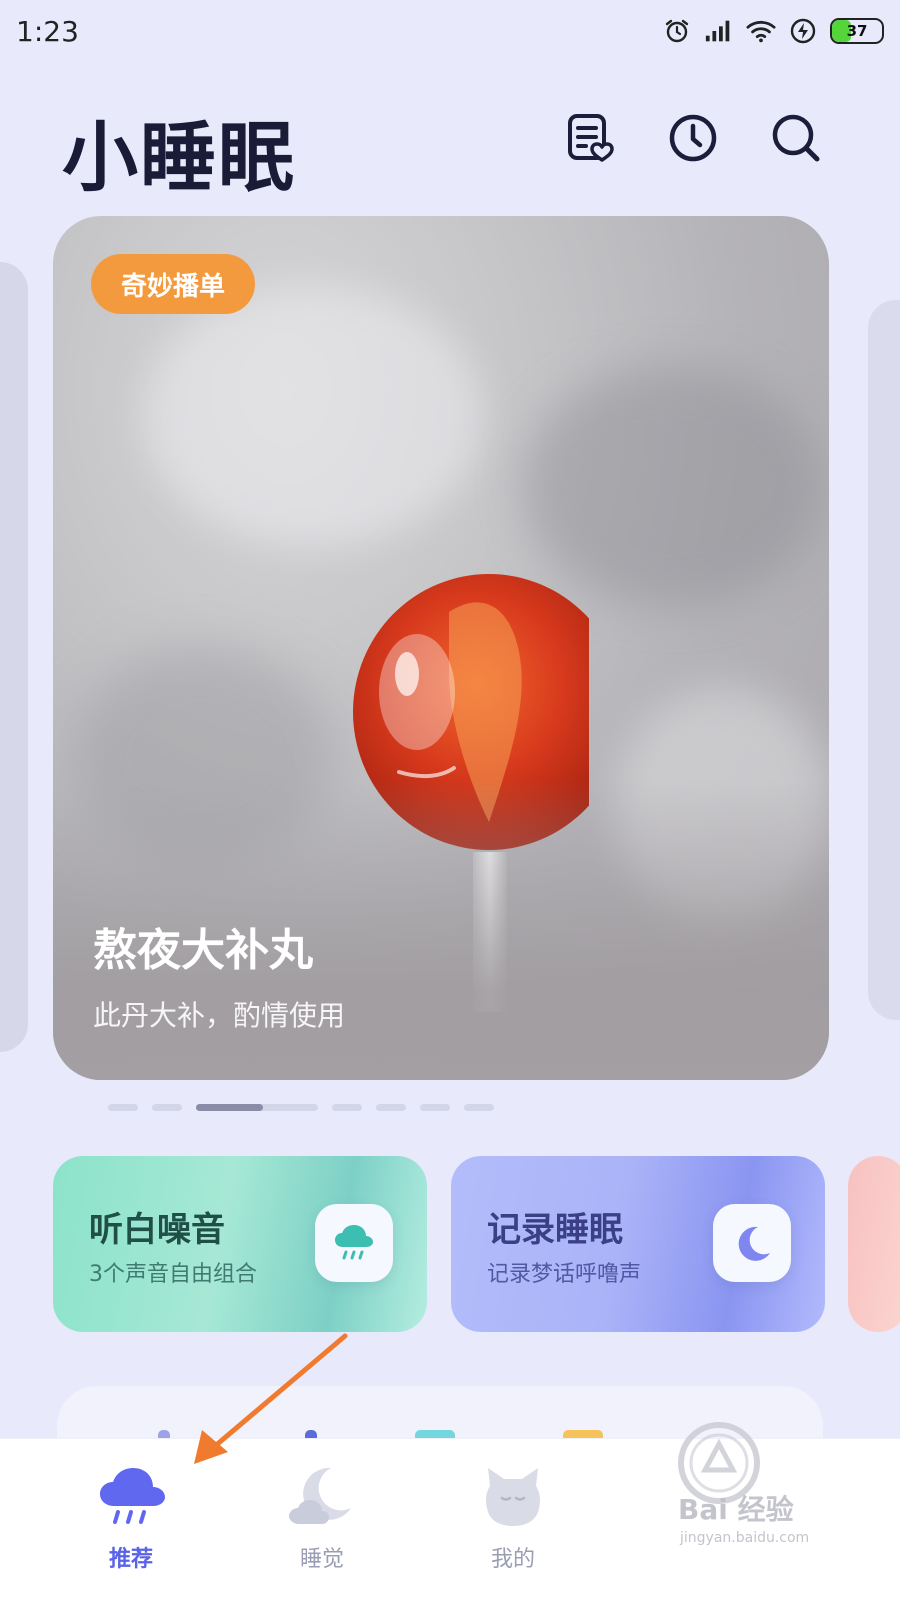 This screenshot has height=1600, width=900. What do you see at coordinates (203, 950) in the screenshot?
I see `banner-title: 熬夜大补丸` at bounding box center [203, 950].